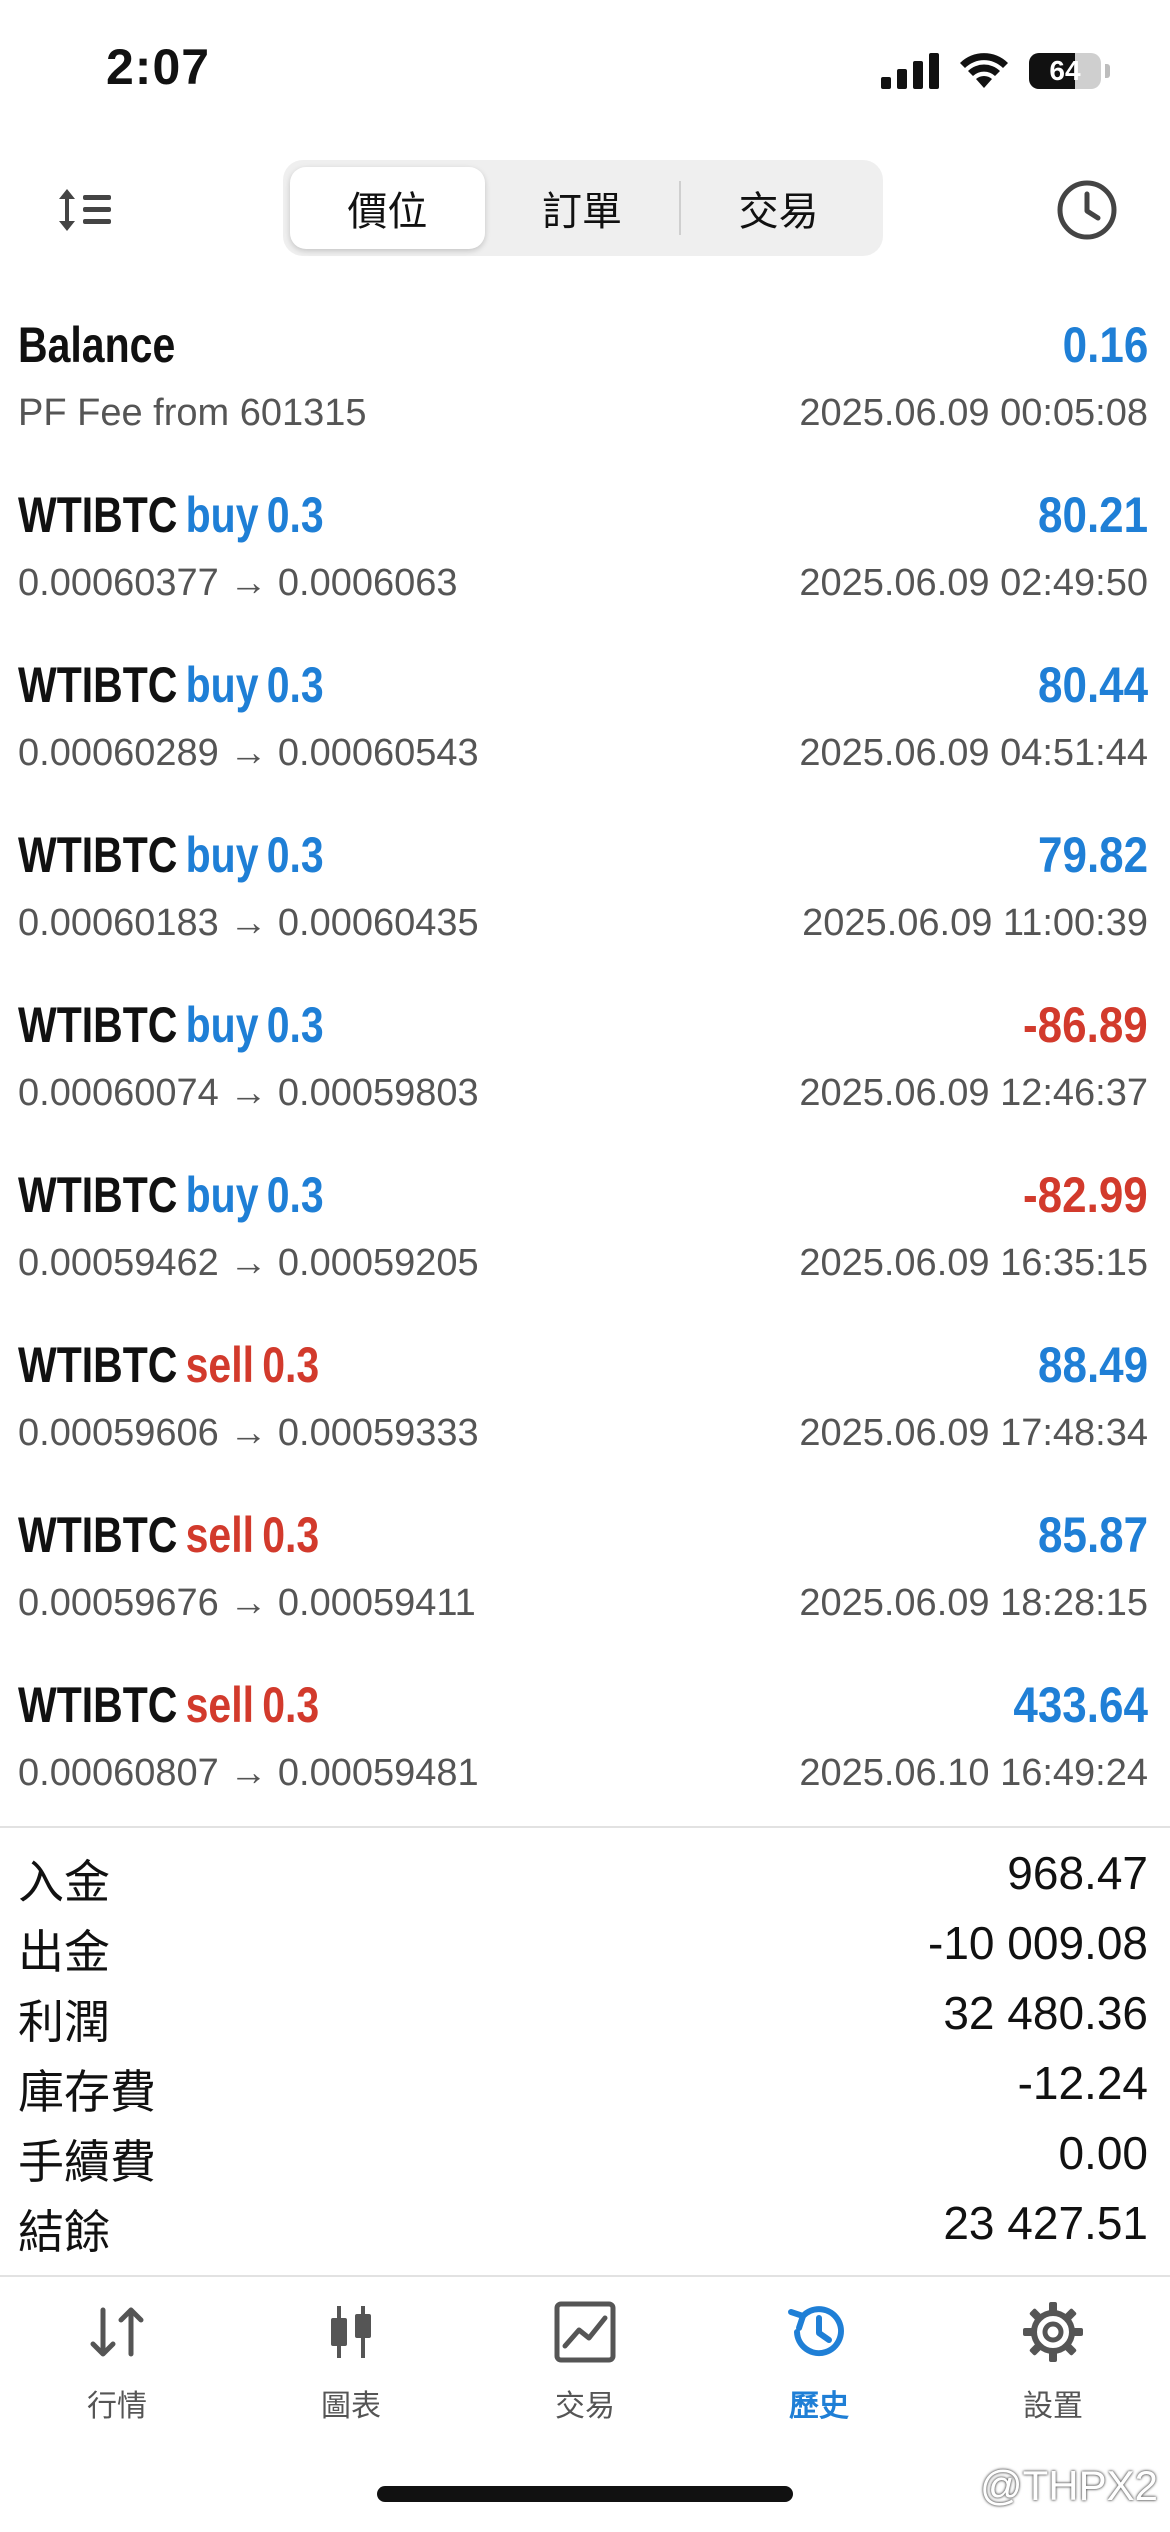  What do you see at coordinates (819, 2365) in the screenshot?
I see `tab-history: 歷史` at bounding box center [819, 2365].